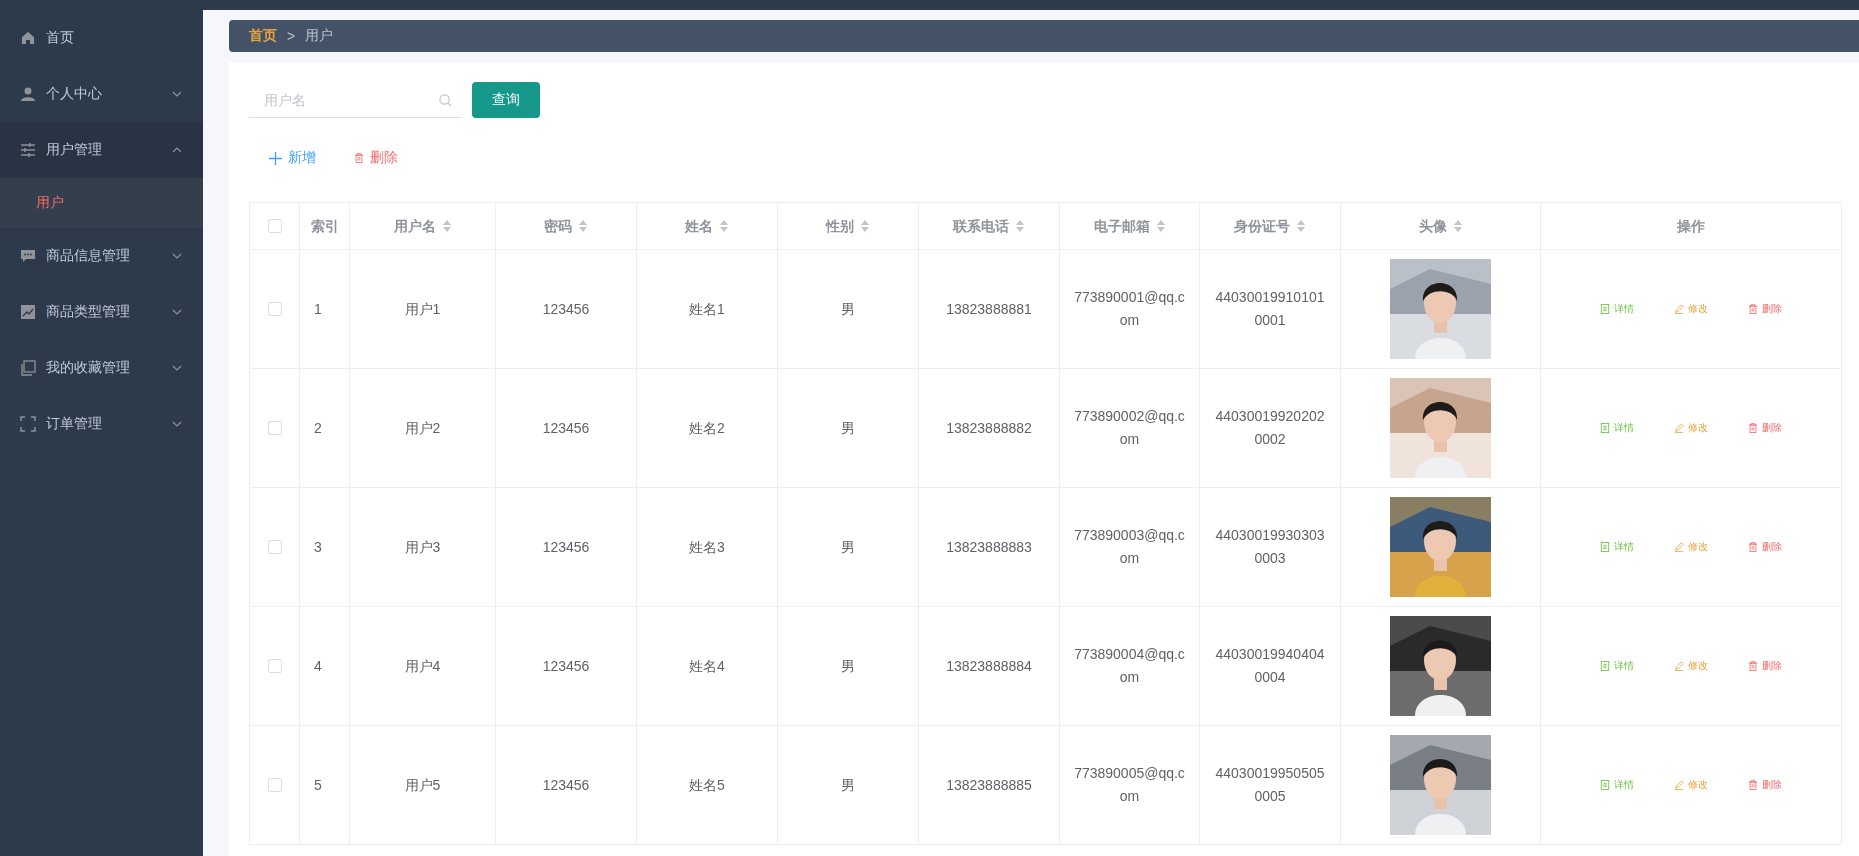 The image size is (1859, 856). What do you see at coordinates (989, 785) in the screenshot?
I see `table-cell-text: 13823888885` at bounding box center [989, 785].